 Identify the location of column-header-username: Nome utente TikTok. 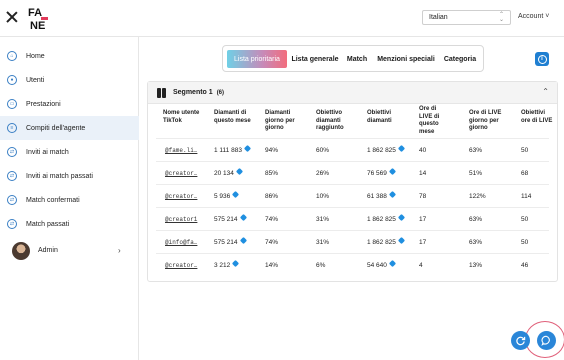
(181, 117).